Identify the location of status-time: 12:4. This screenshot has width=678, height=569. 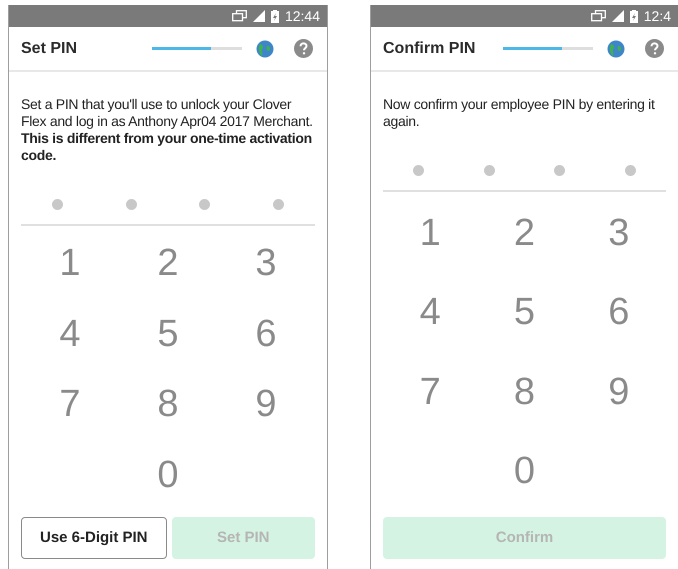
(657, 16).